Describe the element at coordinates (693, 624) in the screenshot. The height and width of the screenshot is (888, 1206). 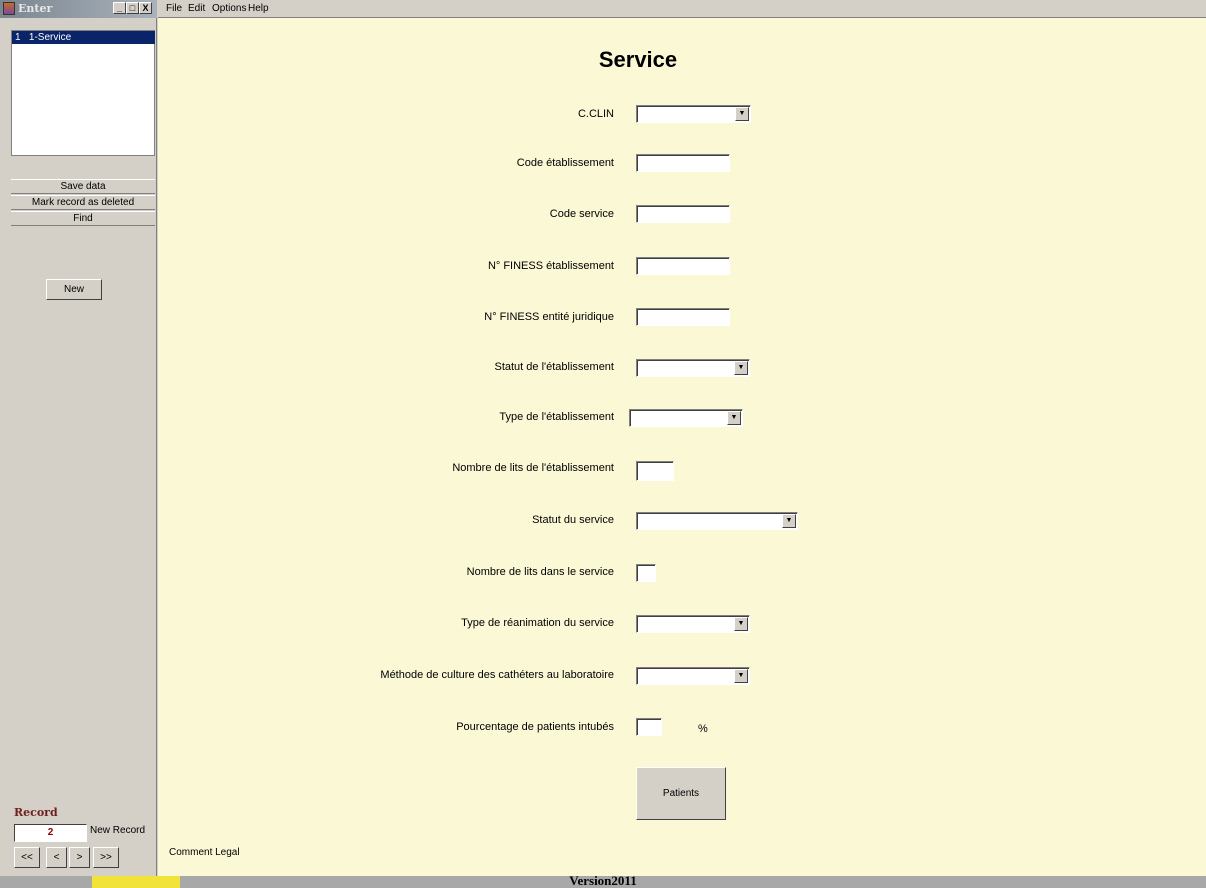
I see `type-reanimation-select: ▼` at that location.